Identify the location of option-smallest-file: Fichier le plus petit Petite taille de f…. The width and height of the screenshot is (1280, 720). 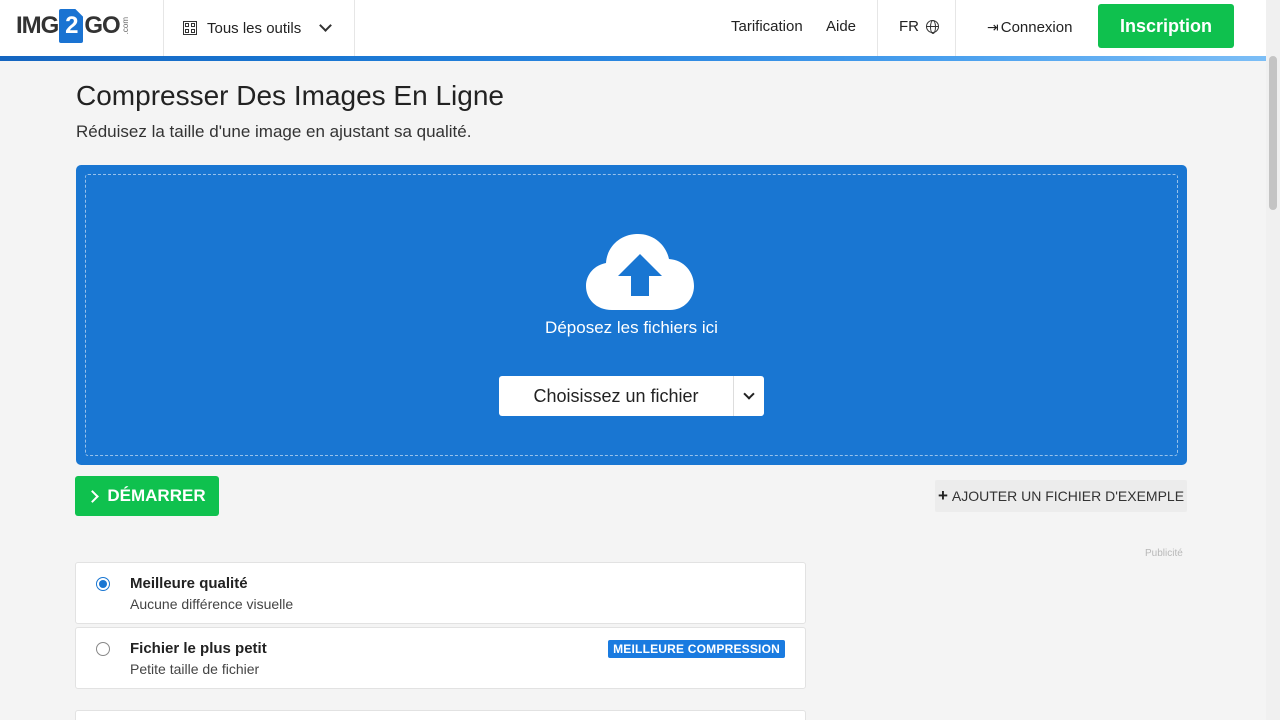
(440, 658).